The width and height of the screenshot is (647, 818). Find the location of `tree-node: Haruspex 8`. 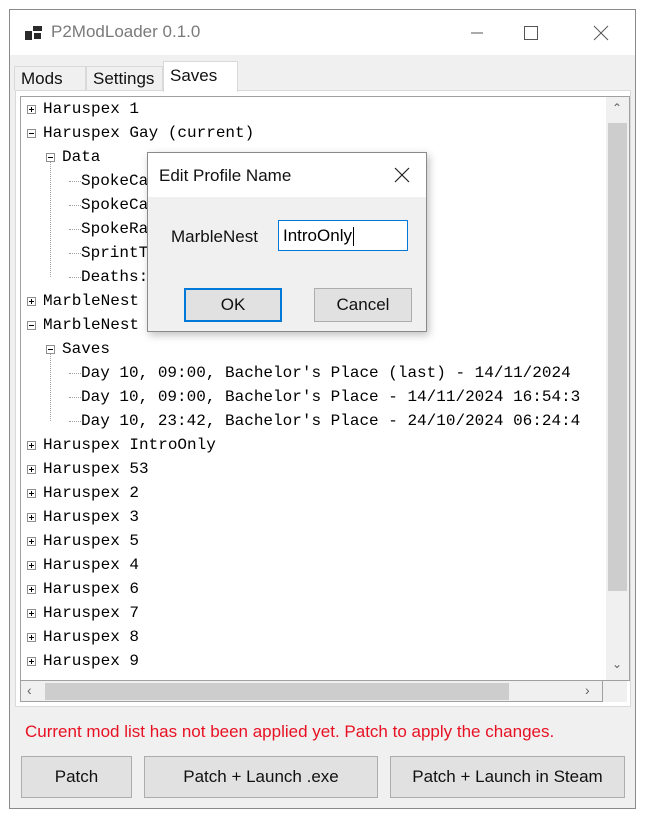

tree-node: Haruspex 8 is located at coordinates (91, 637).